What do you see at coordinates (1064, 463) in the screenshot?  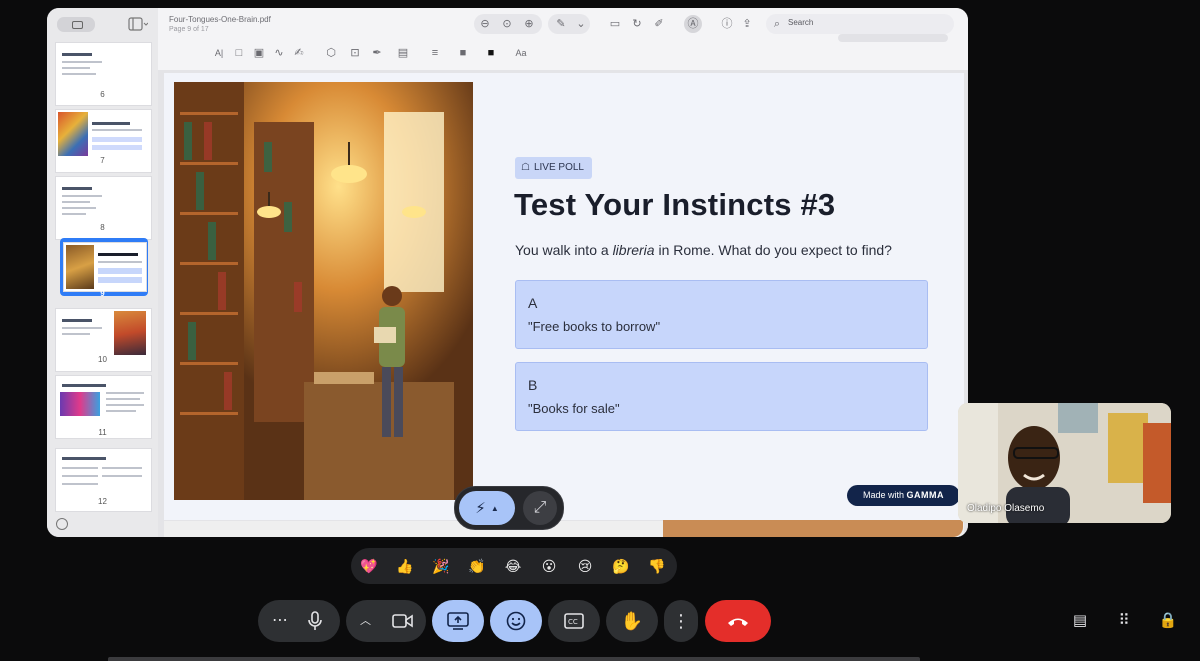 I see `participant-tile: Oladipo Olasemo` at bounding box center [1064, 463].